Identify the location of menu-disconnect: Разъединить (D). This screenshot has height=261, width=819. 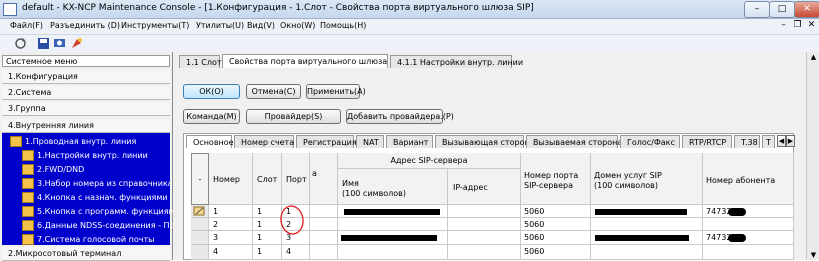
(85, 25).